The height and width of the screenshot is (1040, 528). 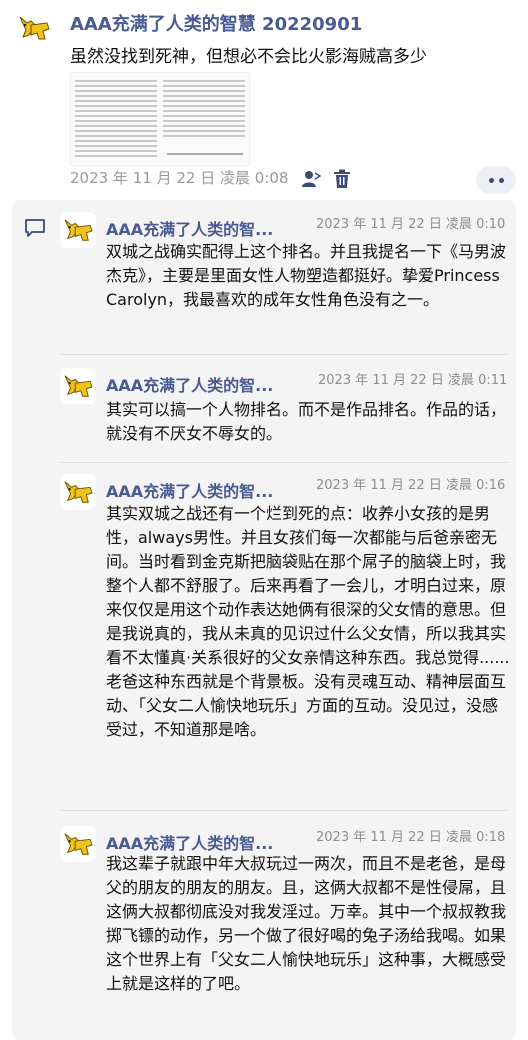 What do you see at coordinates (179, 178) in the screenshot?
I see `post-timestamp: 2023 年 11 月 22 日 凌晨 0:08` at bounding box center [179, 178].